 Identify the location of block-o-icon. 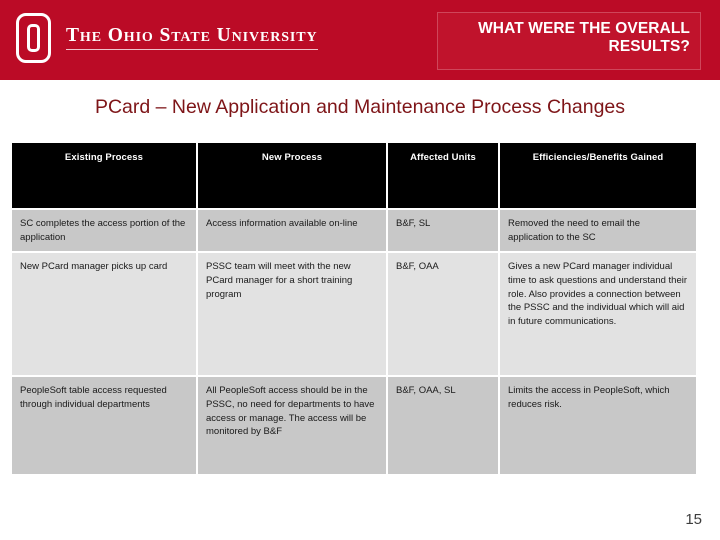
(33, 38).